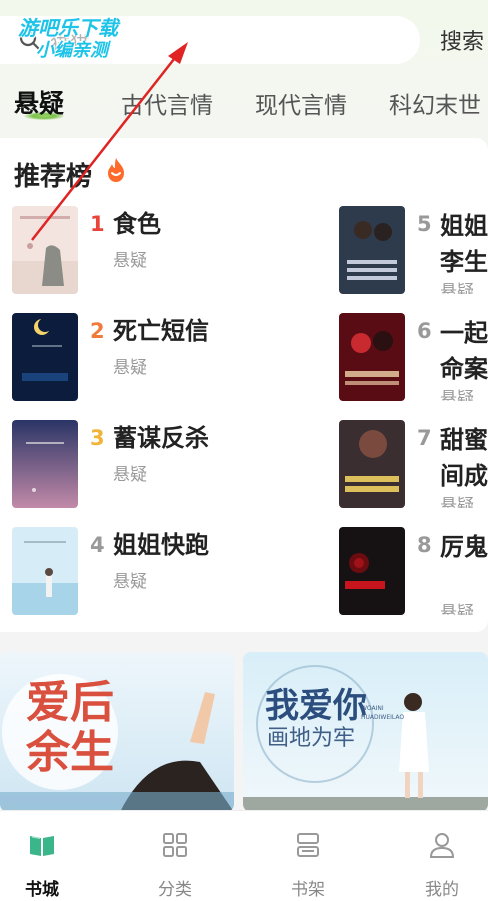 Image resolution: width=488 pixels, height=901 pixels. Describe the element at coordinates (424, 545) in the screenshot. I see `rank-number: 8` at that location.